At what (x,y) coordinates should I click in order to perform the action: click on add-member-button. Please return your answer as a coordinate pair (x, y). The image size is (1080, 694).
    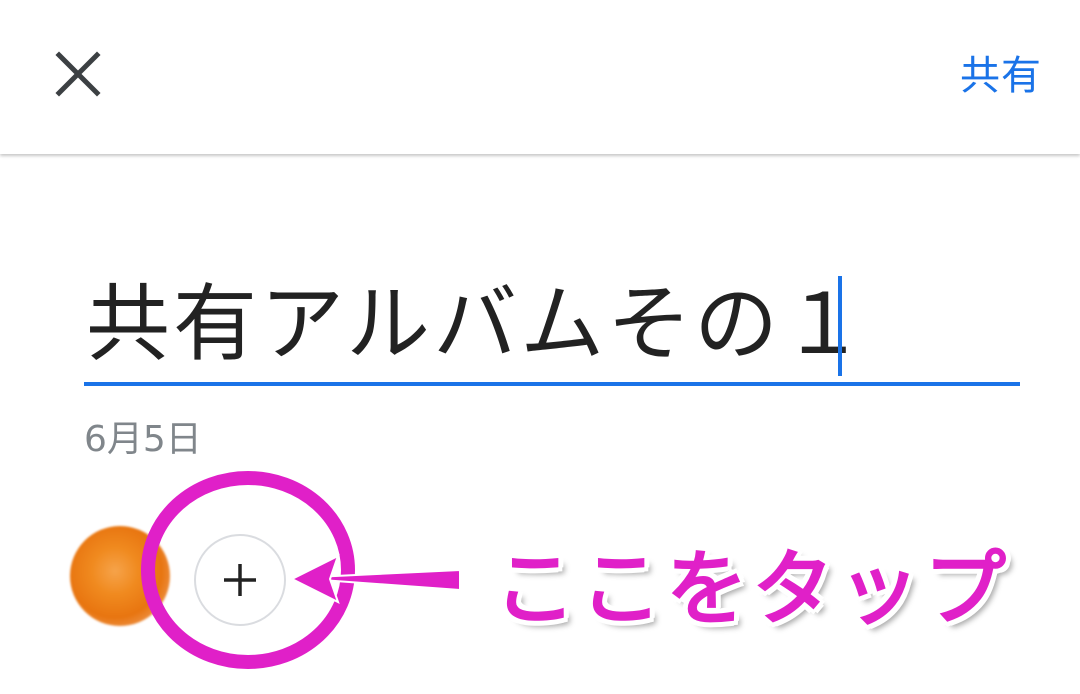
    Looking at the image, I should click on (240, 580).